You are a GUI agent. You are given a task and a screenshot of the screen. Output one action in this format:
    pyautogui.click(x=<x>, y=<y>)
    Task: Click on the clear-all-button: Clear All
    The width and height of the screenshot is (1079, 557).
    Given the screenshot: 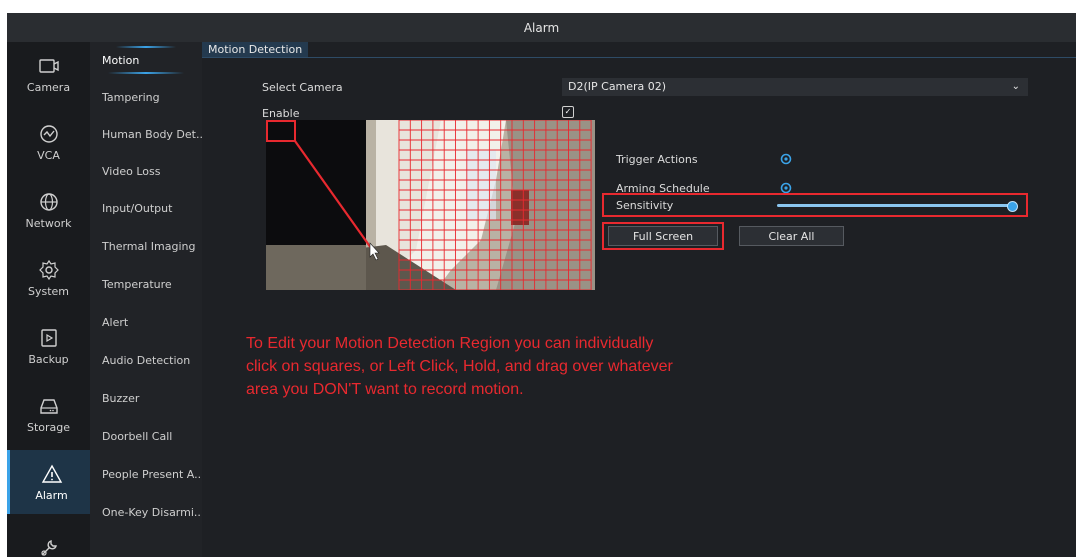 What is the action you would take?
    pyautogui.click(x=791, y=236)
    